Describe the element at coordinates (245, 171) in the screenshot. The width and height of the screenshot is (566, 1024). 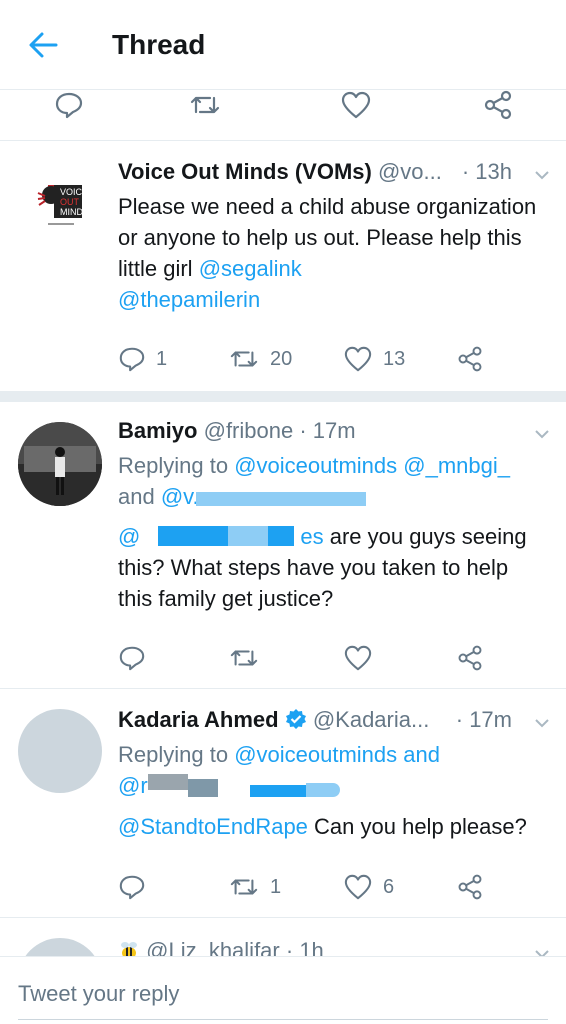
I see `display-name: Voice Out Minds (VOMs)` at that location.